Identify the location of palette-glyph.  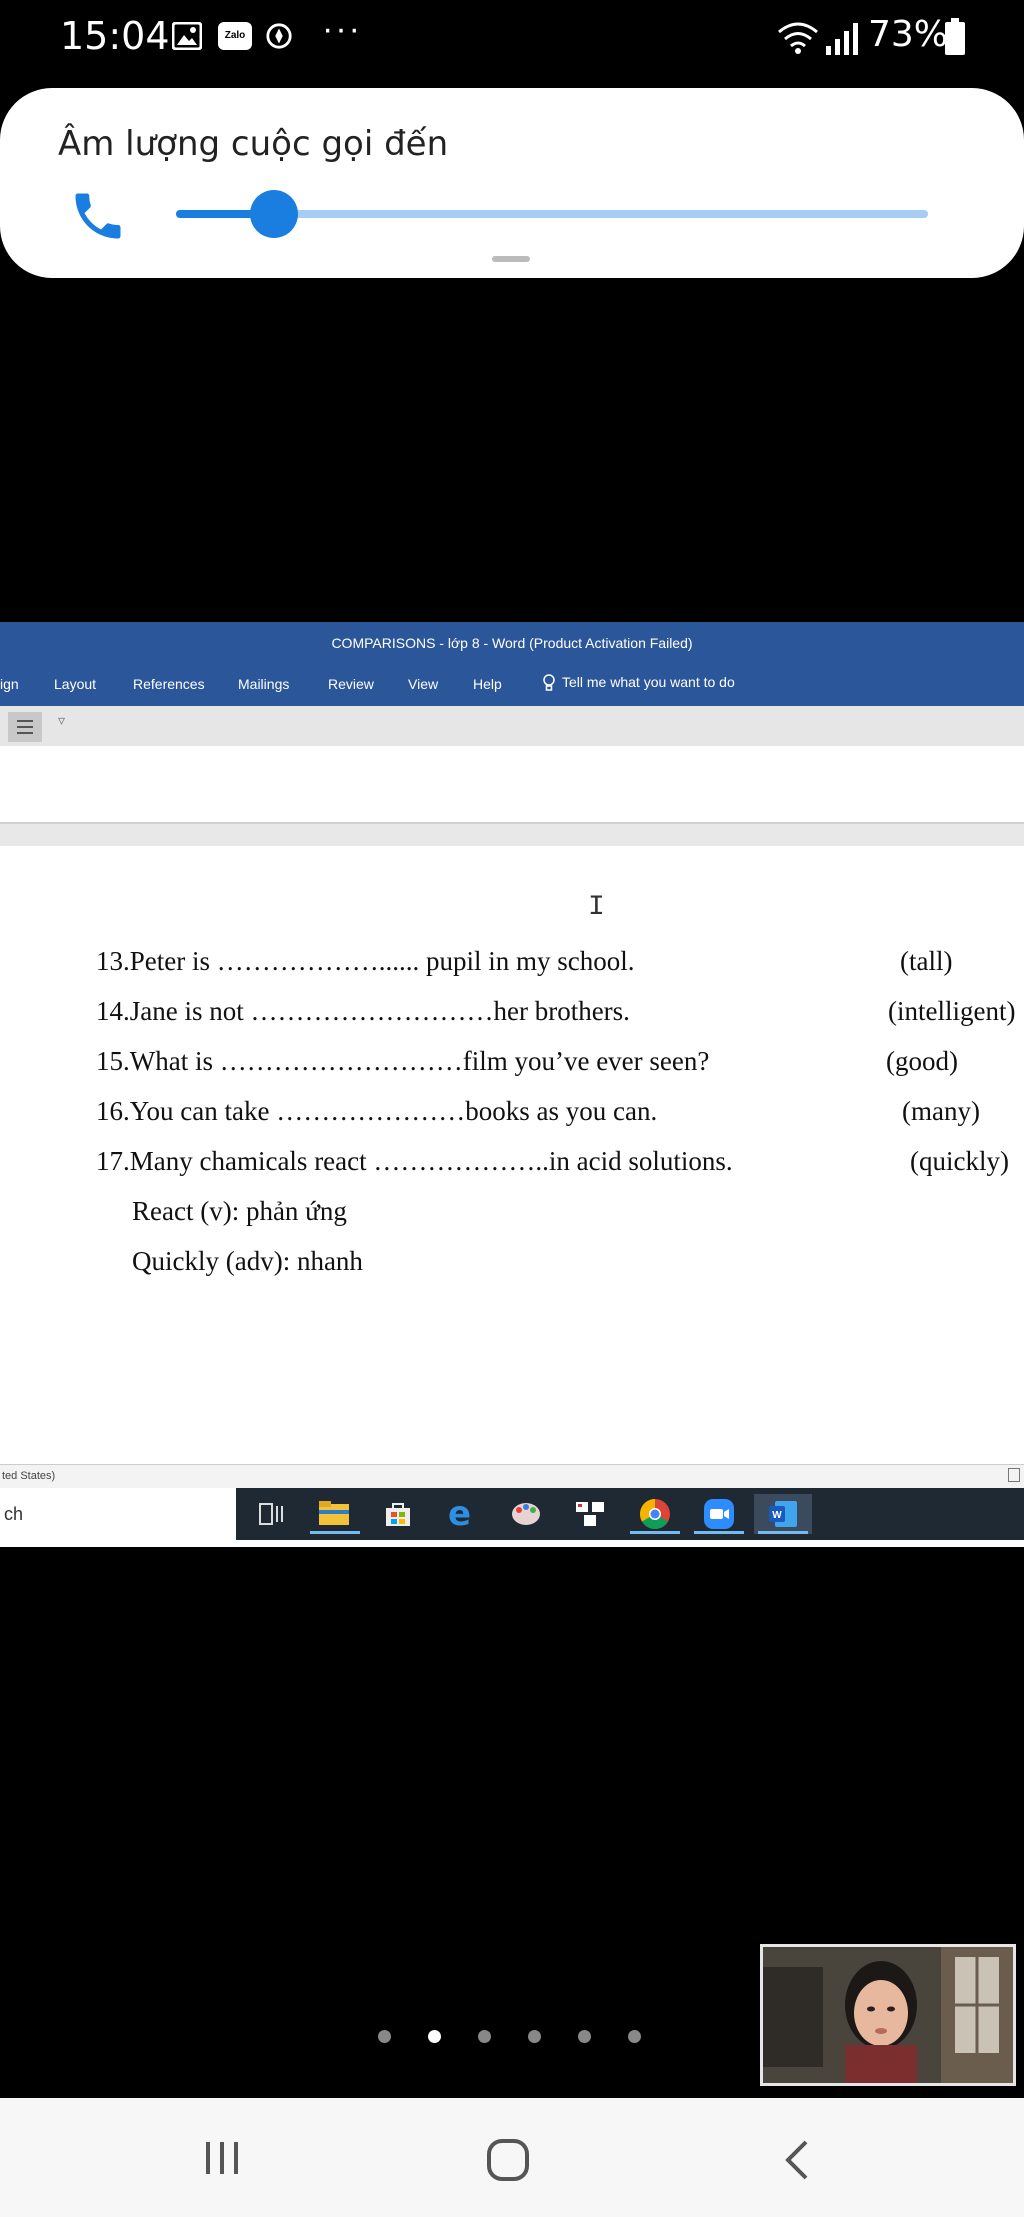
(526, 1514).